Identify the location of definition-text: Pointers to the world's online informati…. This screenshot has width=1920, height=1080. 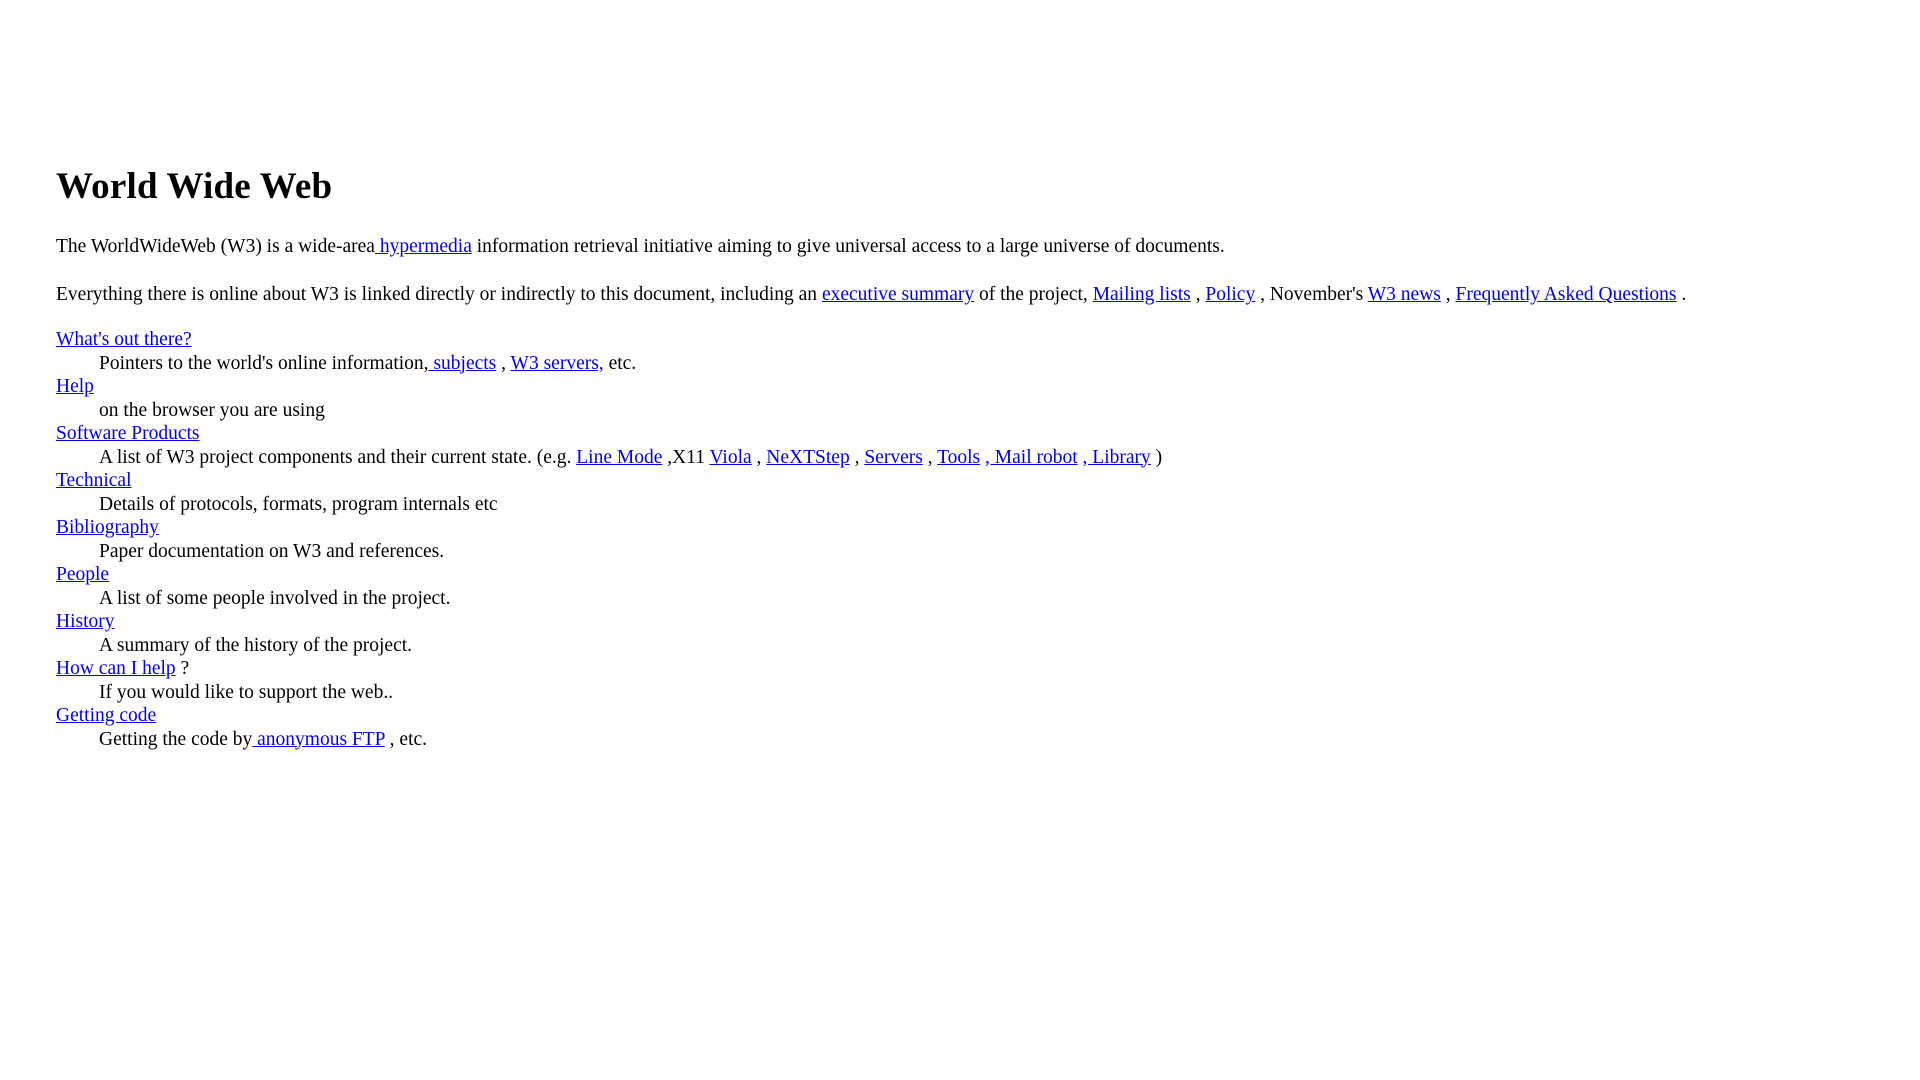
(264, 363).